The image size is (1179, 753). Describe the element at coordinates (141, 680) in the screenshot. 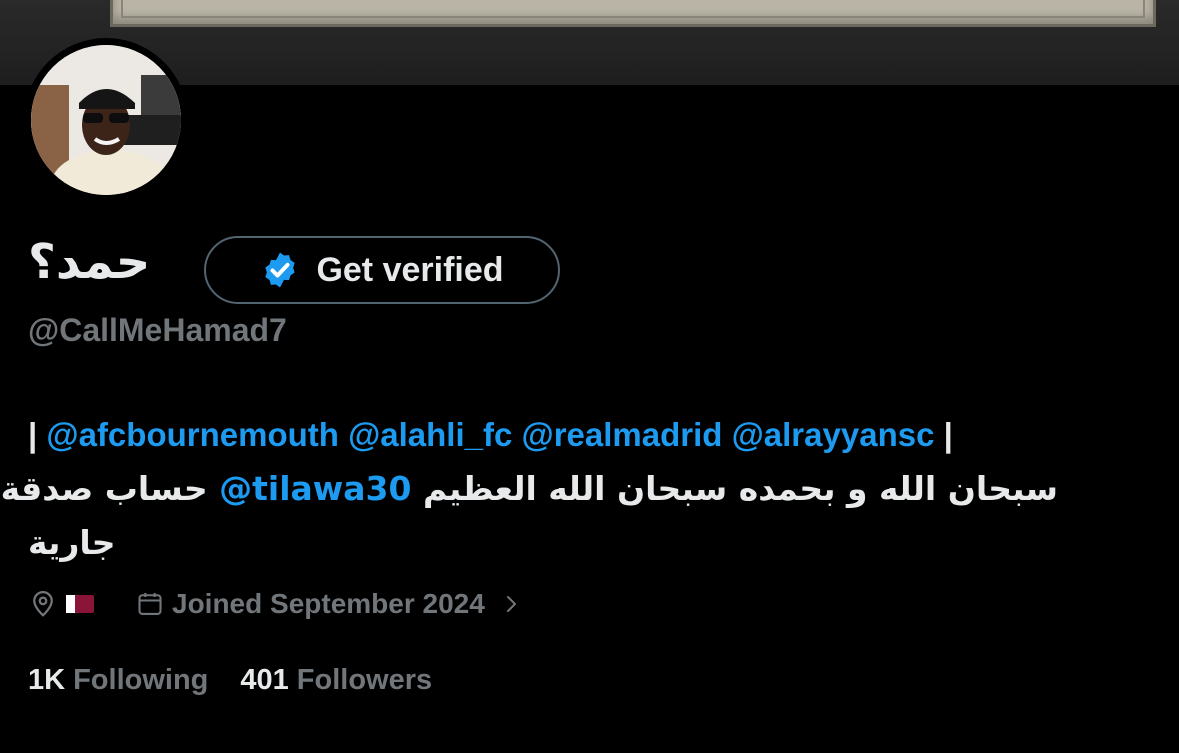

I see `following-label: Following` at that location.